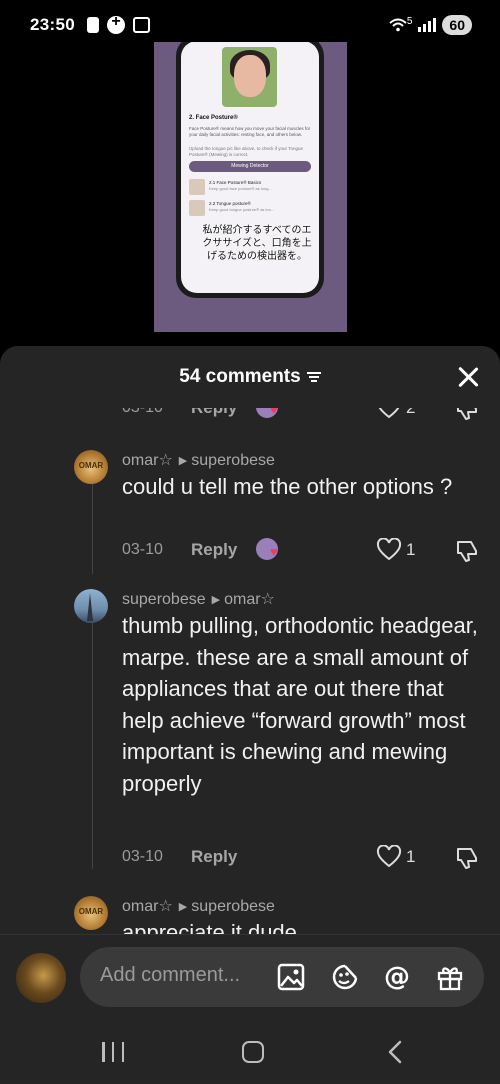 This screenshot has width=500, height=1084. I want to click on home-button, so click(253, 1052).